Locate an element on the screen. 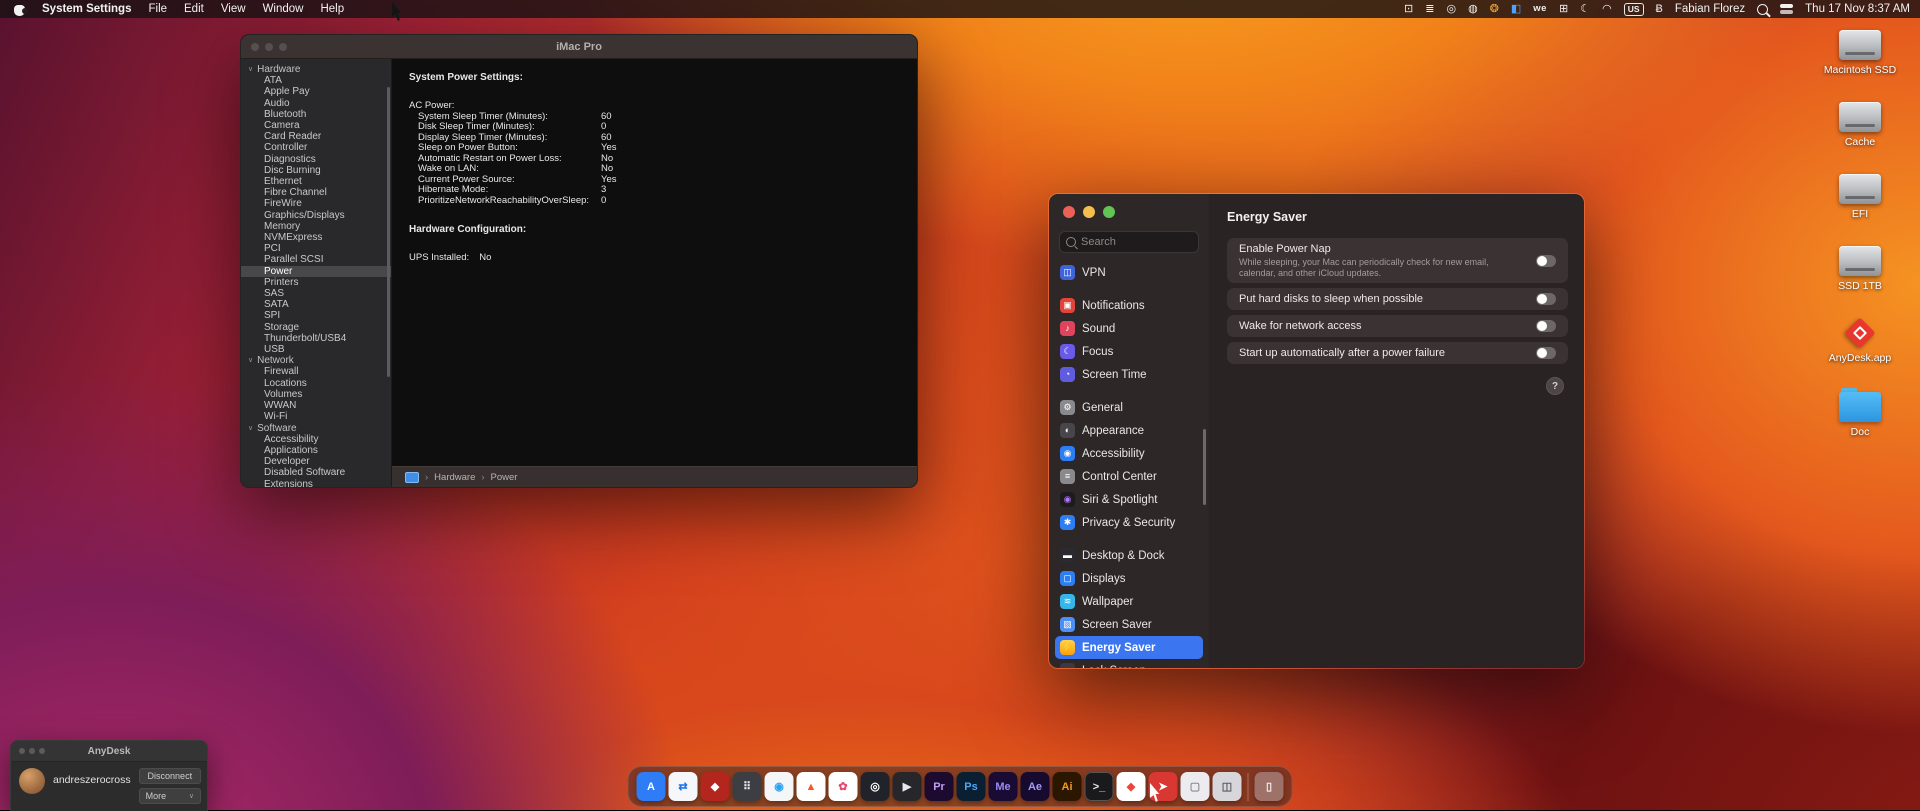 The image size is (1920, 811). tree-item-usb: USB is located at coordinates (316, 349).